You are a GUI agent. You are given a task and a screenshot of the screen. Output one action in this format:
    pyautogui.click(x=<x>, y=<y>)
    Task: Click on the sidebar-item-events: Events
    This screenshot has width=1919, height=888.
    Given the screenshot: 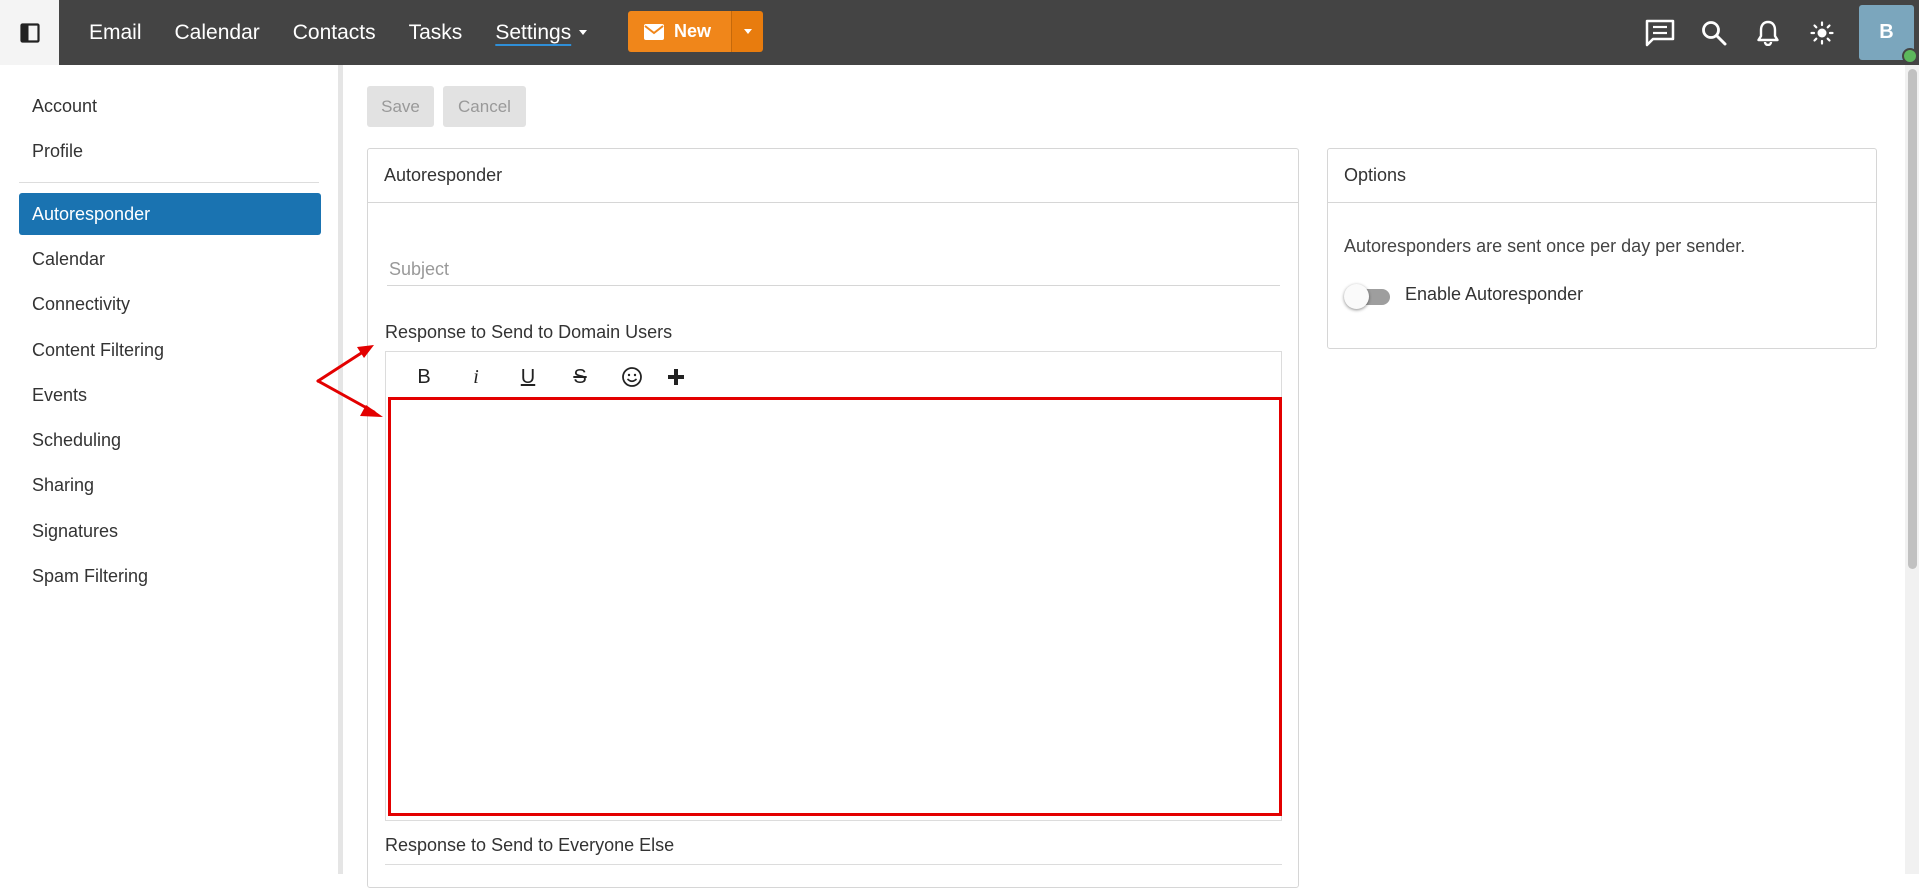 What is the action you would take?
    pyautogui.click(x=59, y=395)
    